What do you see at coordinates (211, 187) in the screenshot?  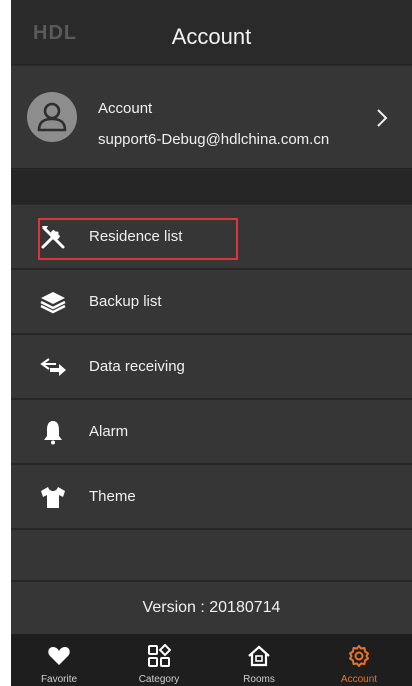 I see `section-divider` at bounding box center [211, 187].